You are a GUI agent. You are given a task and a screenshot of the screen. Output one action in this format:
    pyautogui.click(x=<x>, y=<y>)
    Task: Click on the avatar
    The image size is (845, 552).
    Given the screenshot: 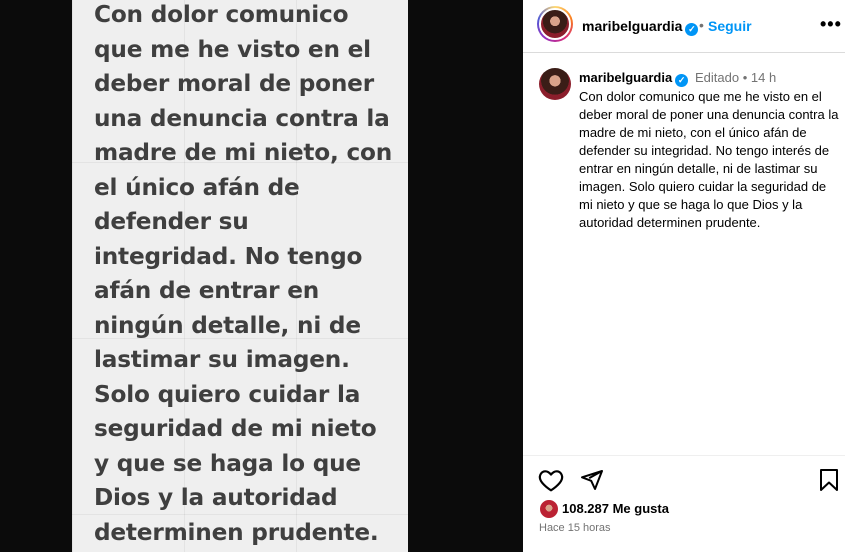 What is the action you would take?
    pyautogui.click(x=555, y=24)
    